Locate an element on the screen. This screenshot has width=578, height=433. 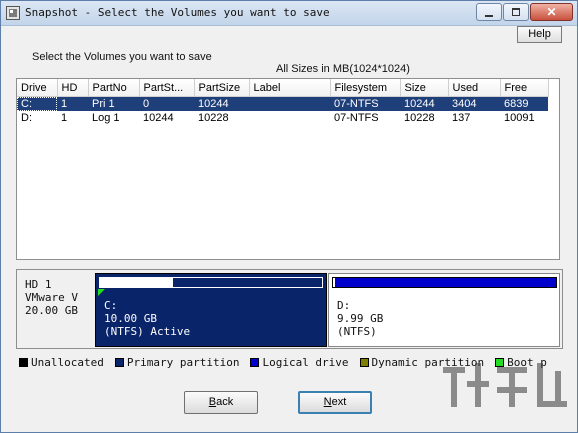
cell-free: 6839 is located at coordinates (524, 103).